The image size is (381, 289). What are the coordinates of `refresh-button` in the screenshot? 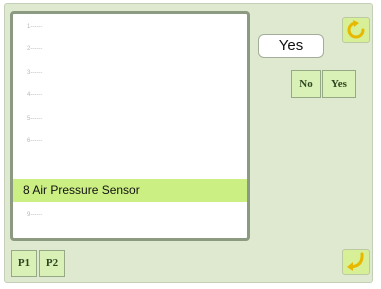 It's located at (356, 30).